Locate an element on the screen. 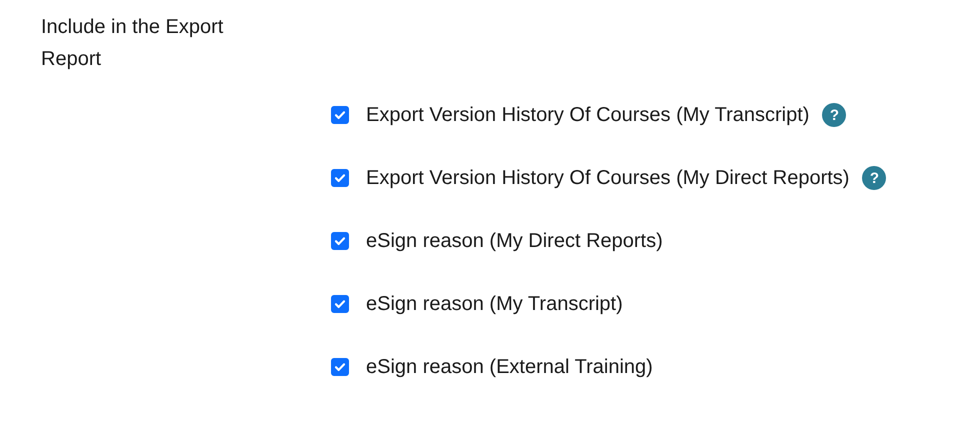  option-label: Export Version History Of Courses (My Direct Reports) is located at coordinates (608, 178).